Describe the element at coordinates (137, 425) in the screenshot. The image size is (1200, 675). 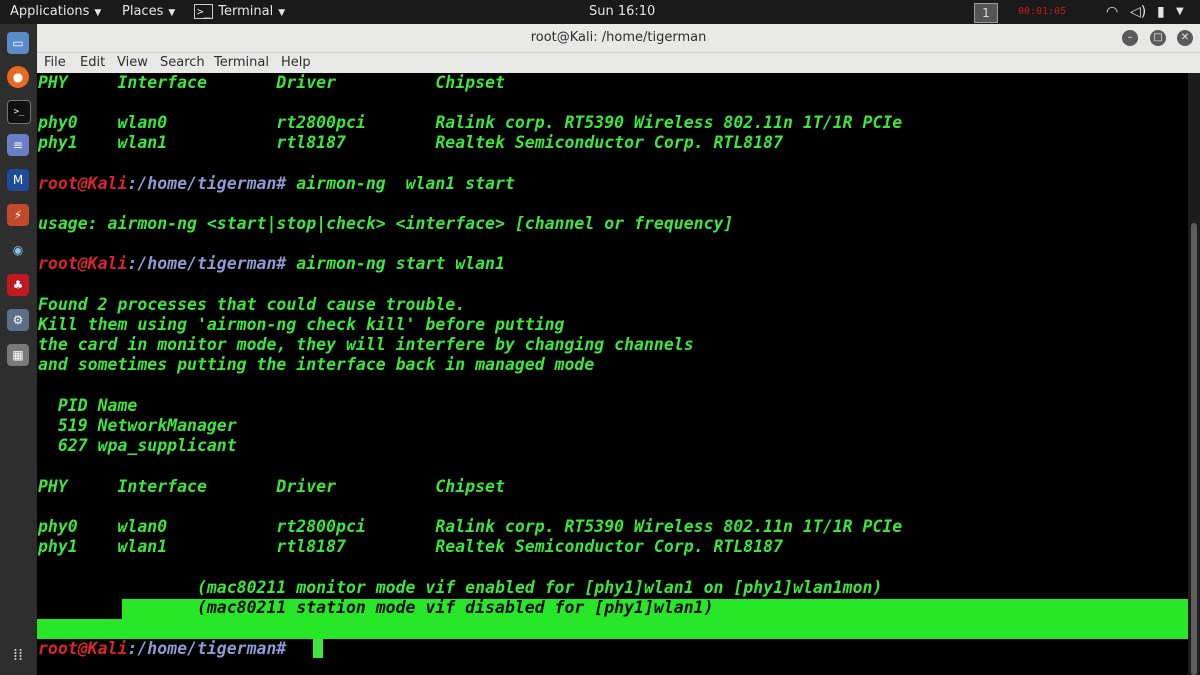
I see `process-row: 519 NetworkManager` at that location.